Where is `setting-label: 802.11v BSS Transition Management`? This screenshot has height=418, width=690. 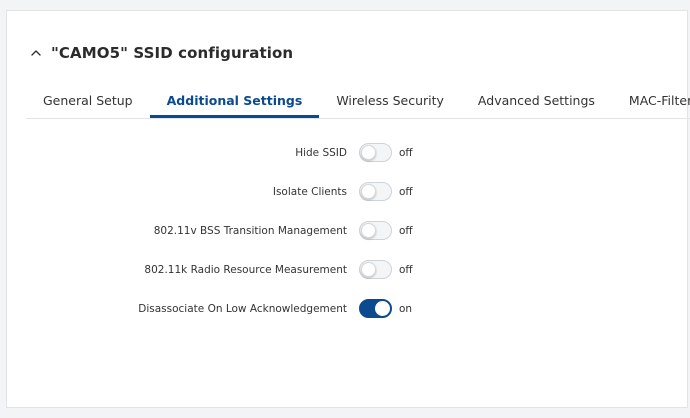
setting-label: 802.11v BSS Transition Management is located at coordinates (250, 231).